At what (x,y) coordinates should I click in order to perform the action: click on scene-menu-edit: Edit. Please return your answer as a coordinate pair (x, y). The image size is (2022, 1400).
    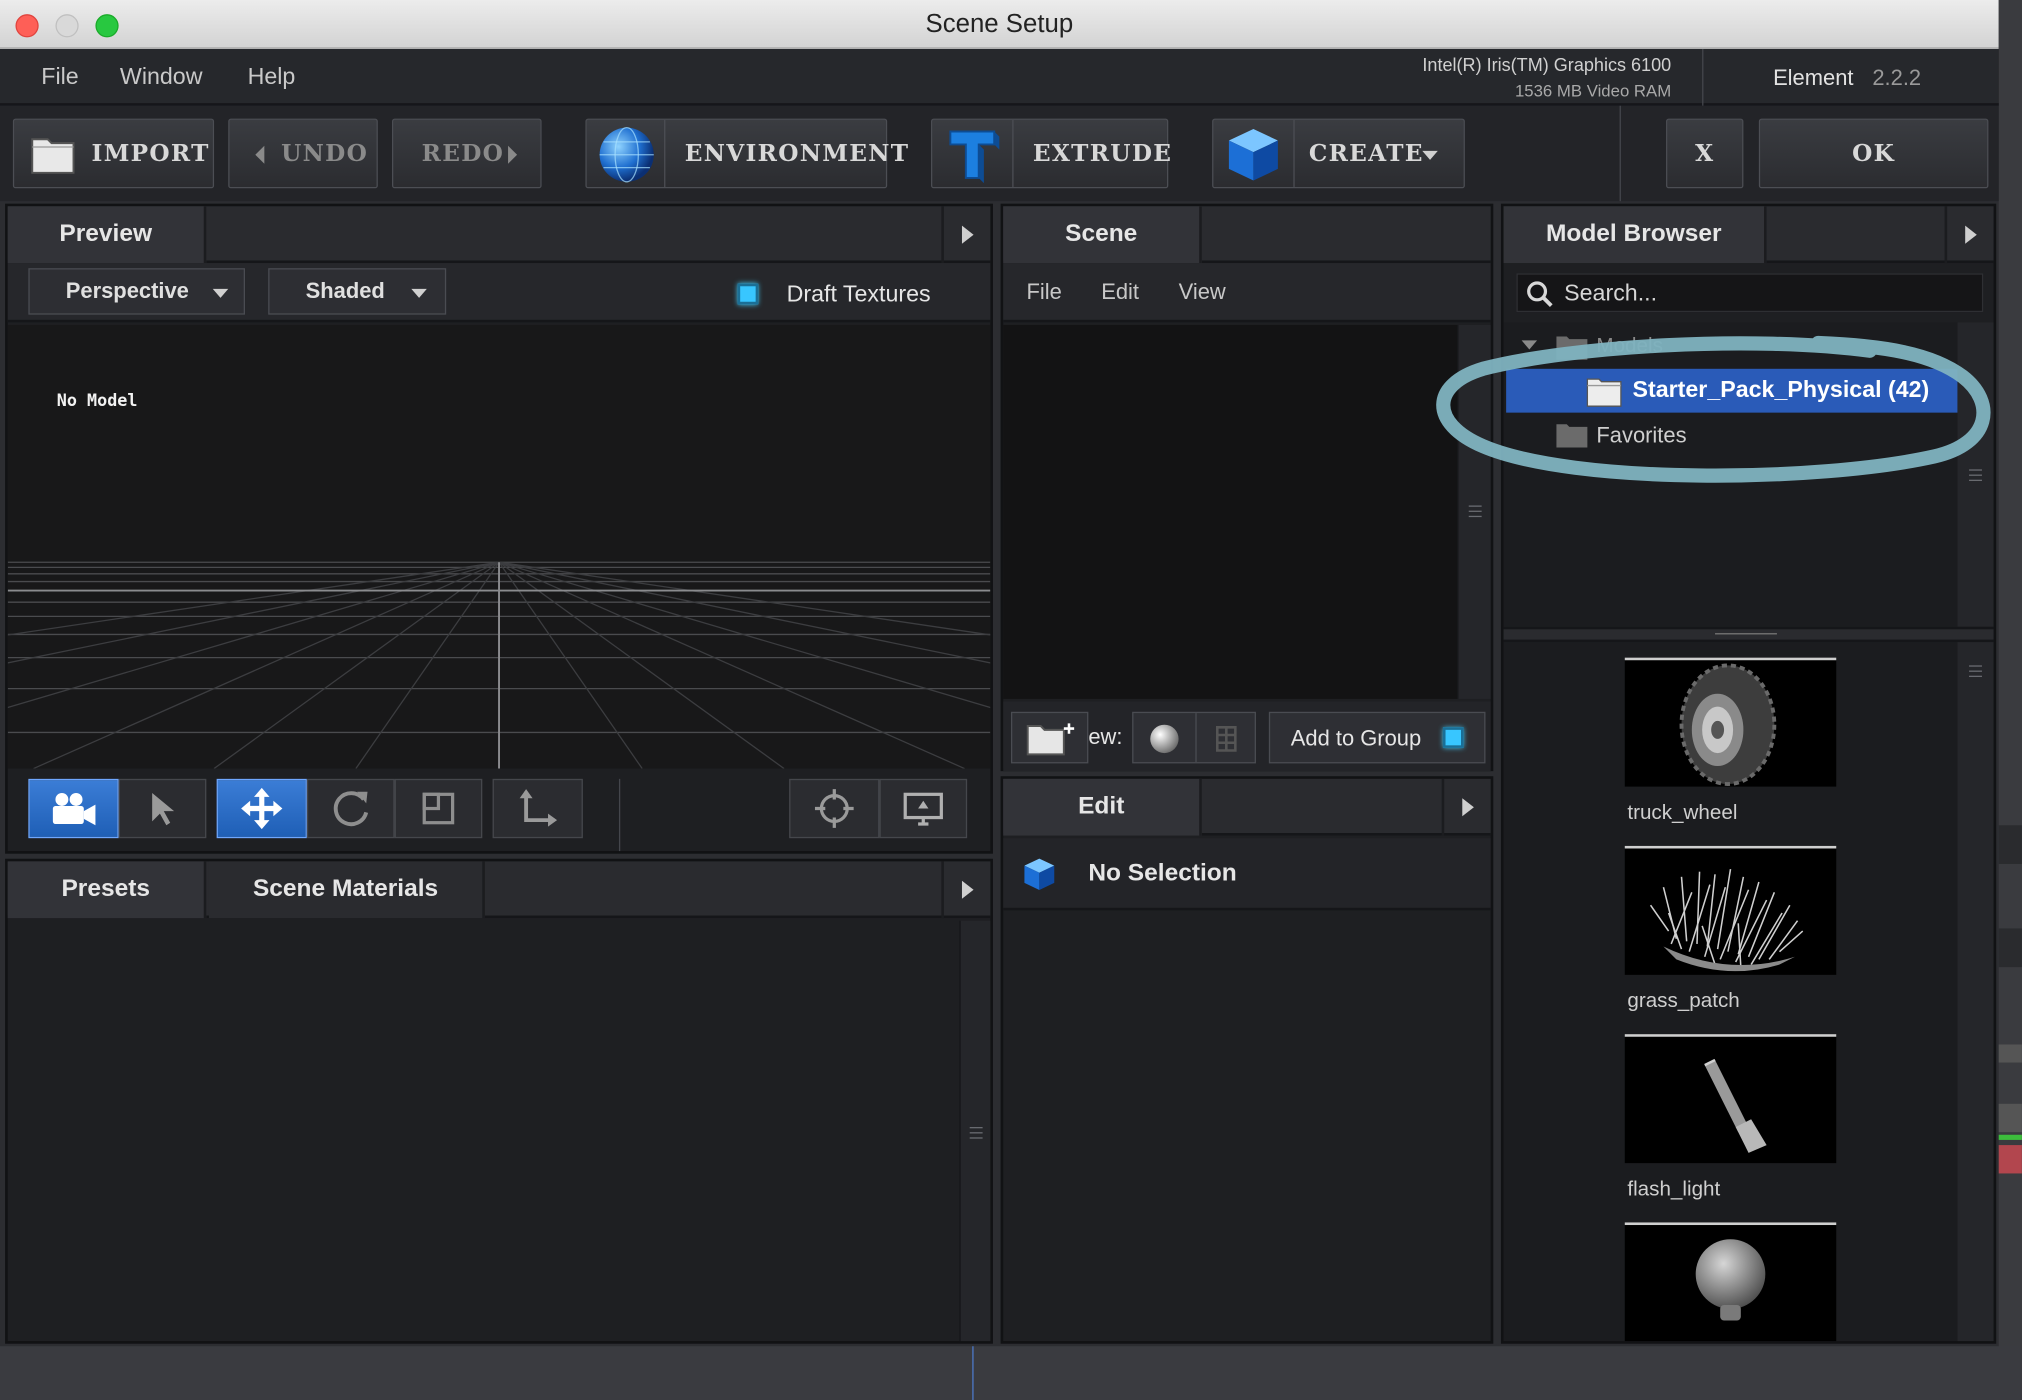
    Looking at the image, I should click on (1120, 293).